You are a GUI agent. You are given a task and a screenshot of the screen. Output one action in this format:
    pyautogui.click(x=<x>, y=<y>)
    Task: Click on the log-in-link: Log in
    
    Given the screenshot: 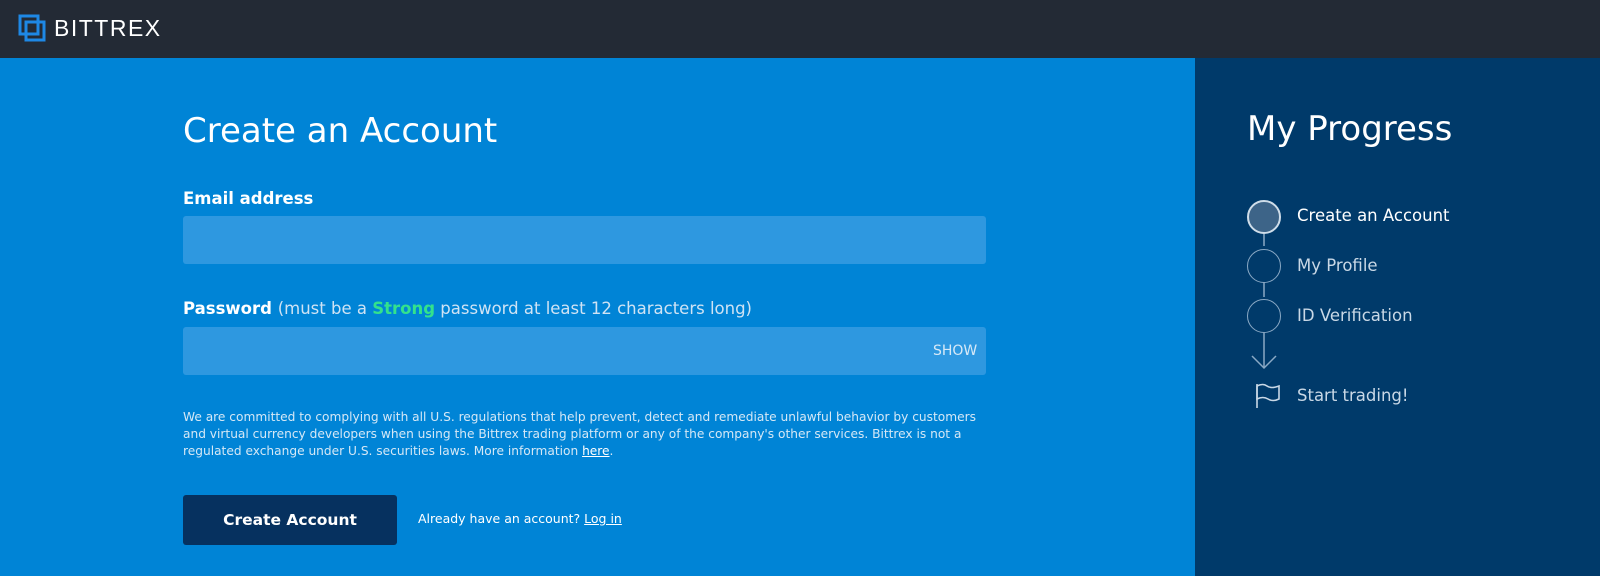 What is the action you would take?
    pyautogui.click(x=603, y=518)
    